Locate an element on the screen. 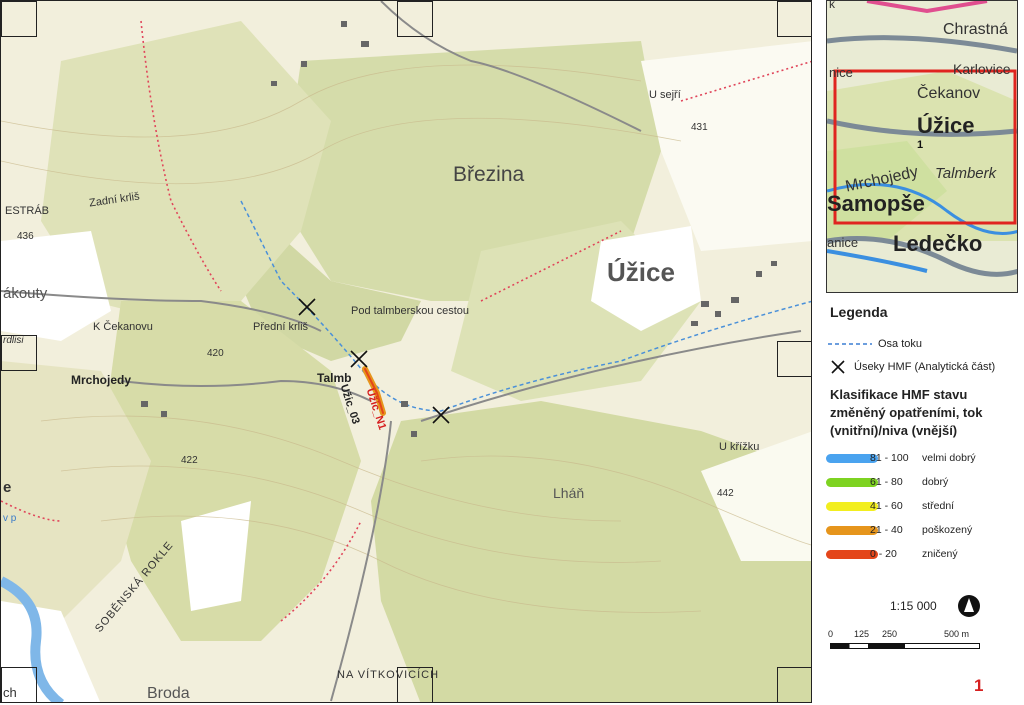  inset-label: 1 is located at coordinates (920, 145).